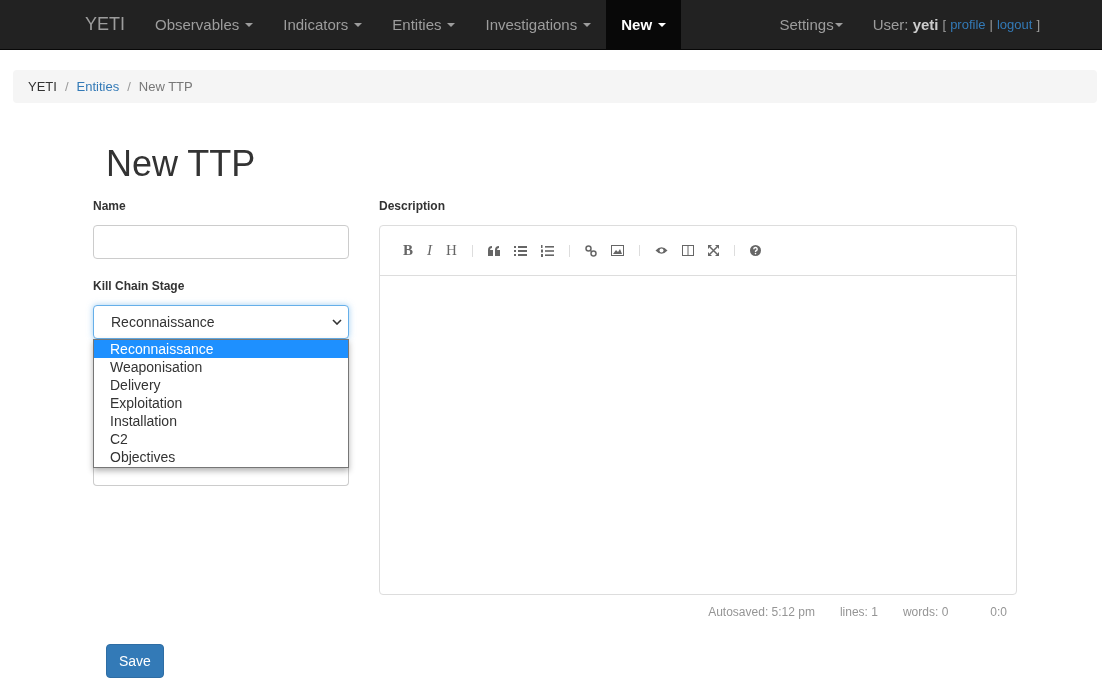 The image size is (1102, 689). I want to click on user-label: User: yeti, so click(905, 24).